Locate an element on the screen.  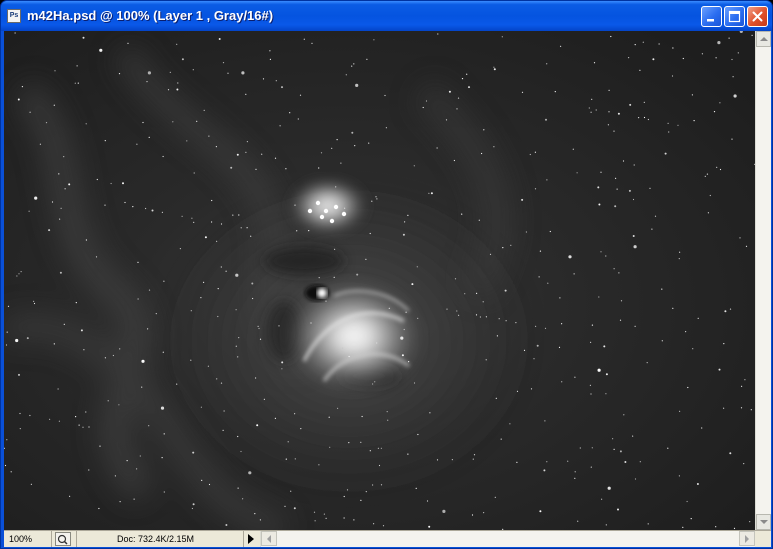
arrow-right-icon is located at coordinates (747, 539).